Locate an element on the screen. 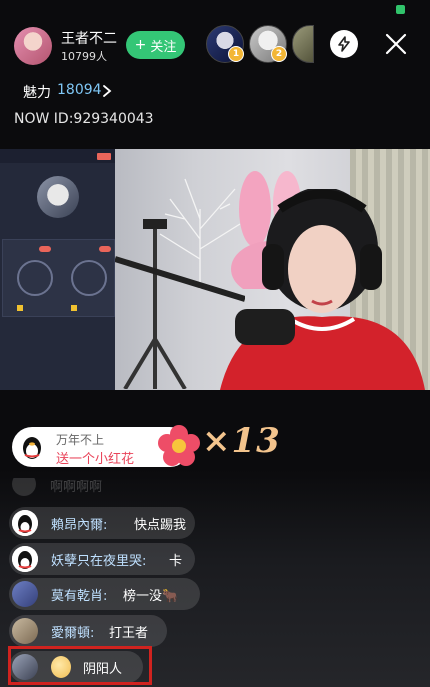 The width and height of the screenshot is (430, 687). rank-badge: 1 is located at coordinates (236, 54).